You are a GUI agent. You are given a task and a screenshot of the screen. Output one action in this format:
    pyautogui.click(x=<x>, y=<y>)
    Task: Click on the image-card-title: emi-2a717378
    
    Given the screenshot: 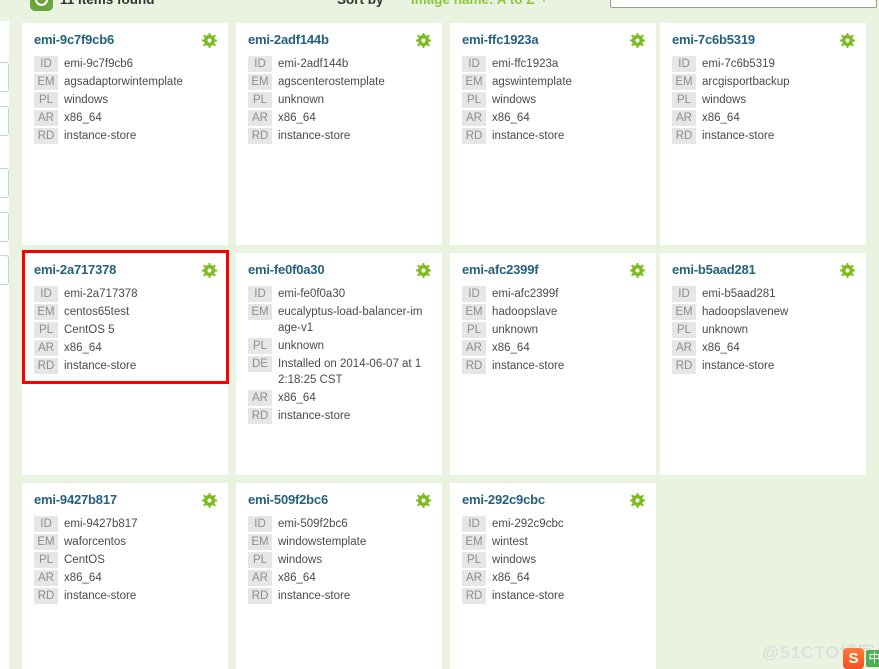 What is the action you would take?
    pyautogui.click(x=125, y=269)
    